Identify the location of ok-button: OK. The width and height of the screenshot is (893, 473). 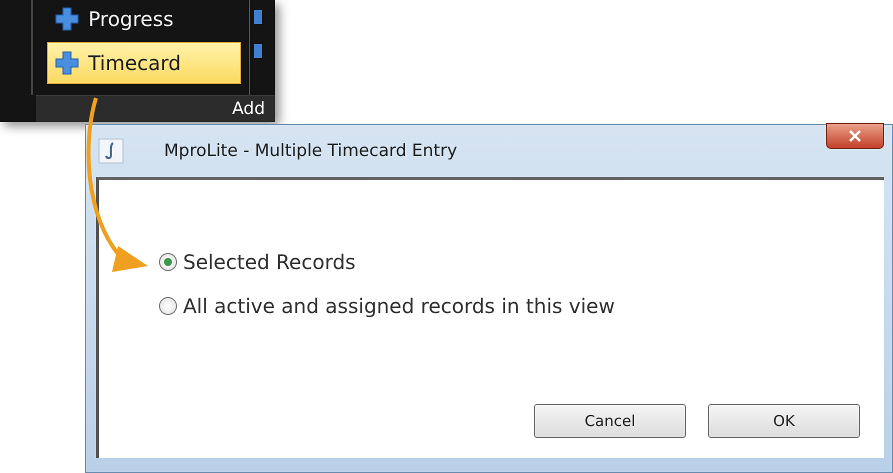
(784, 421).